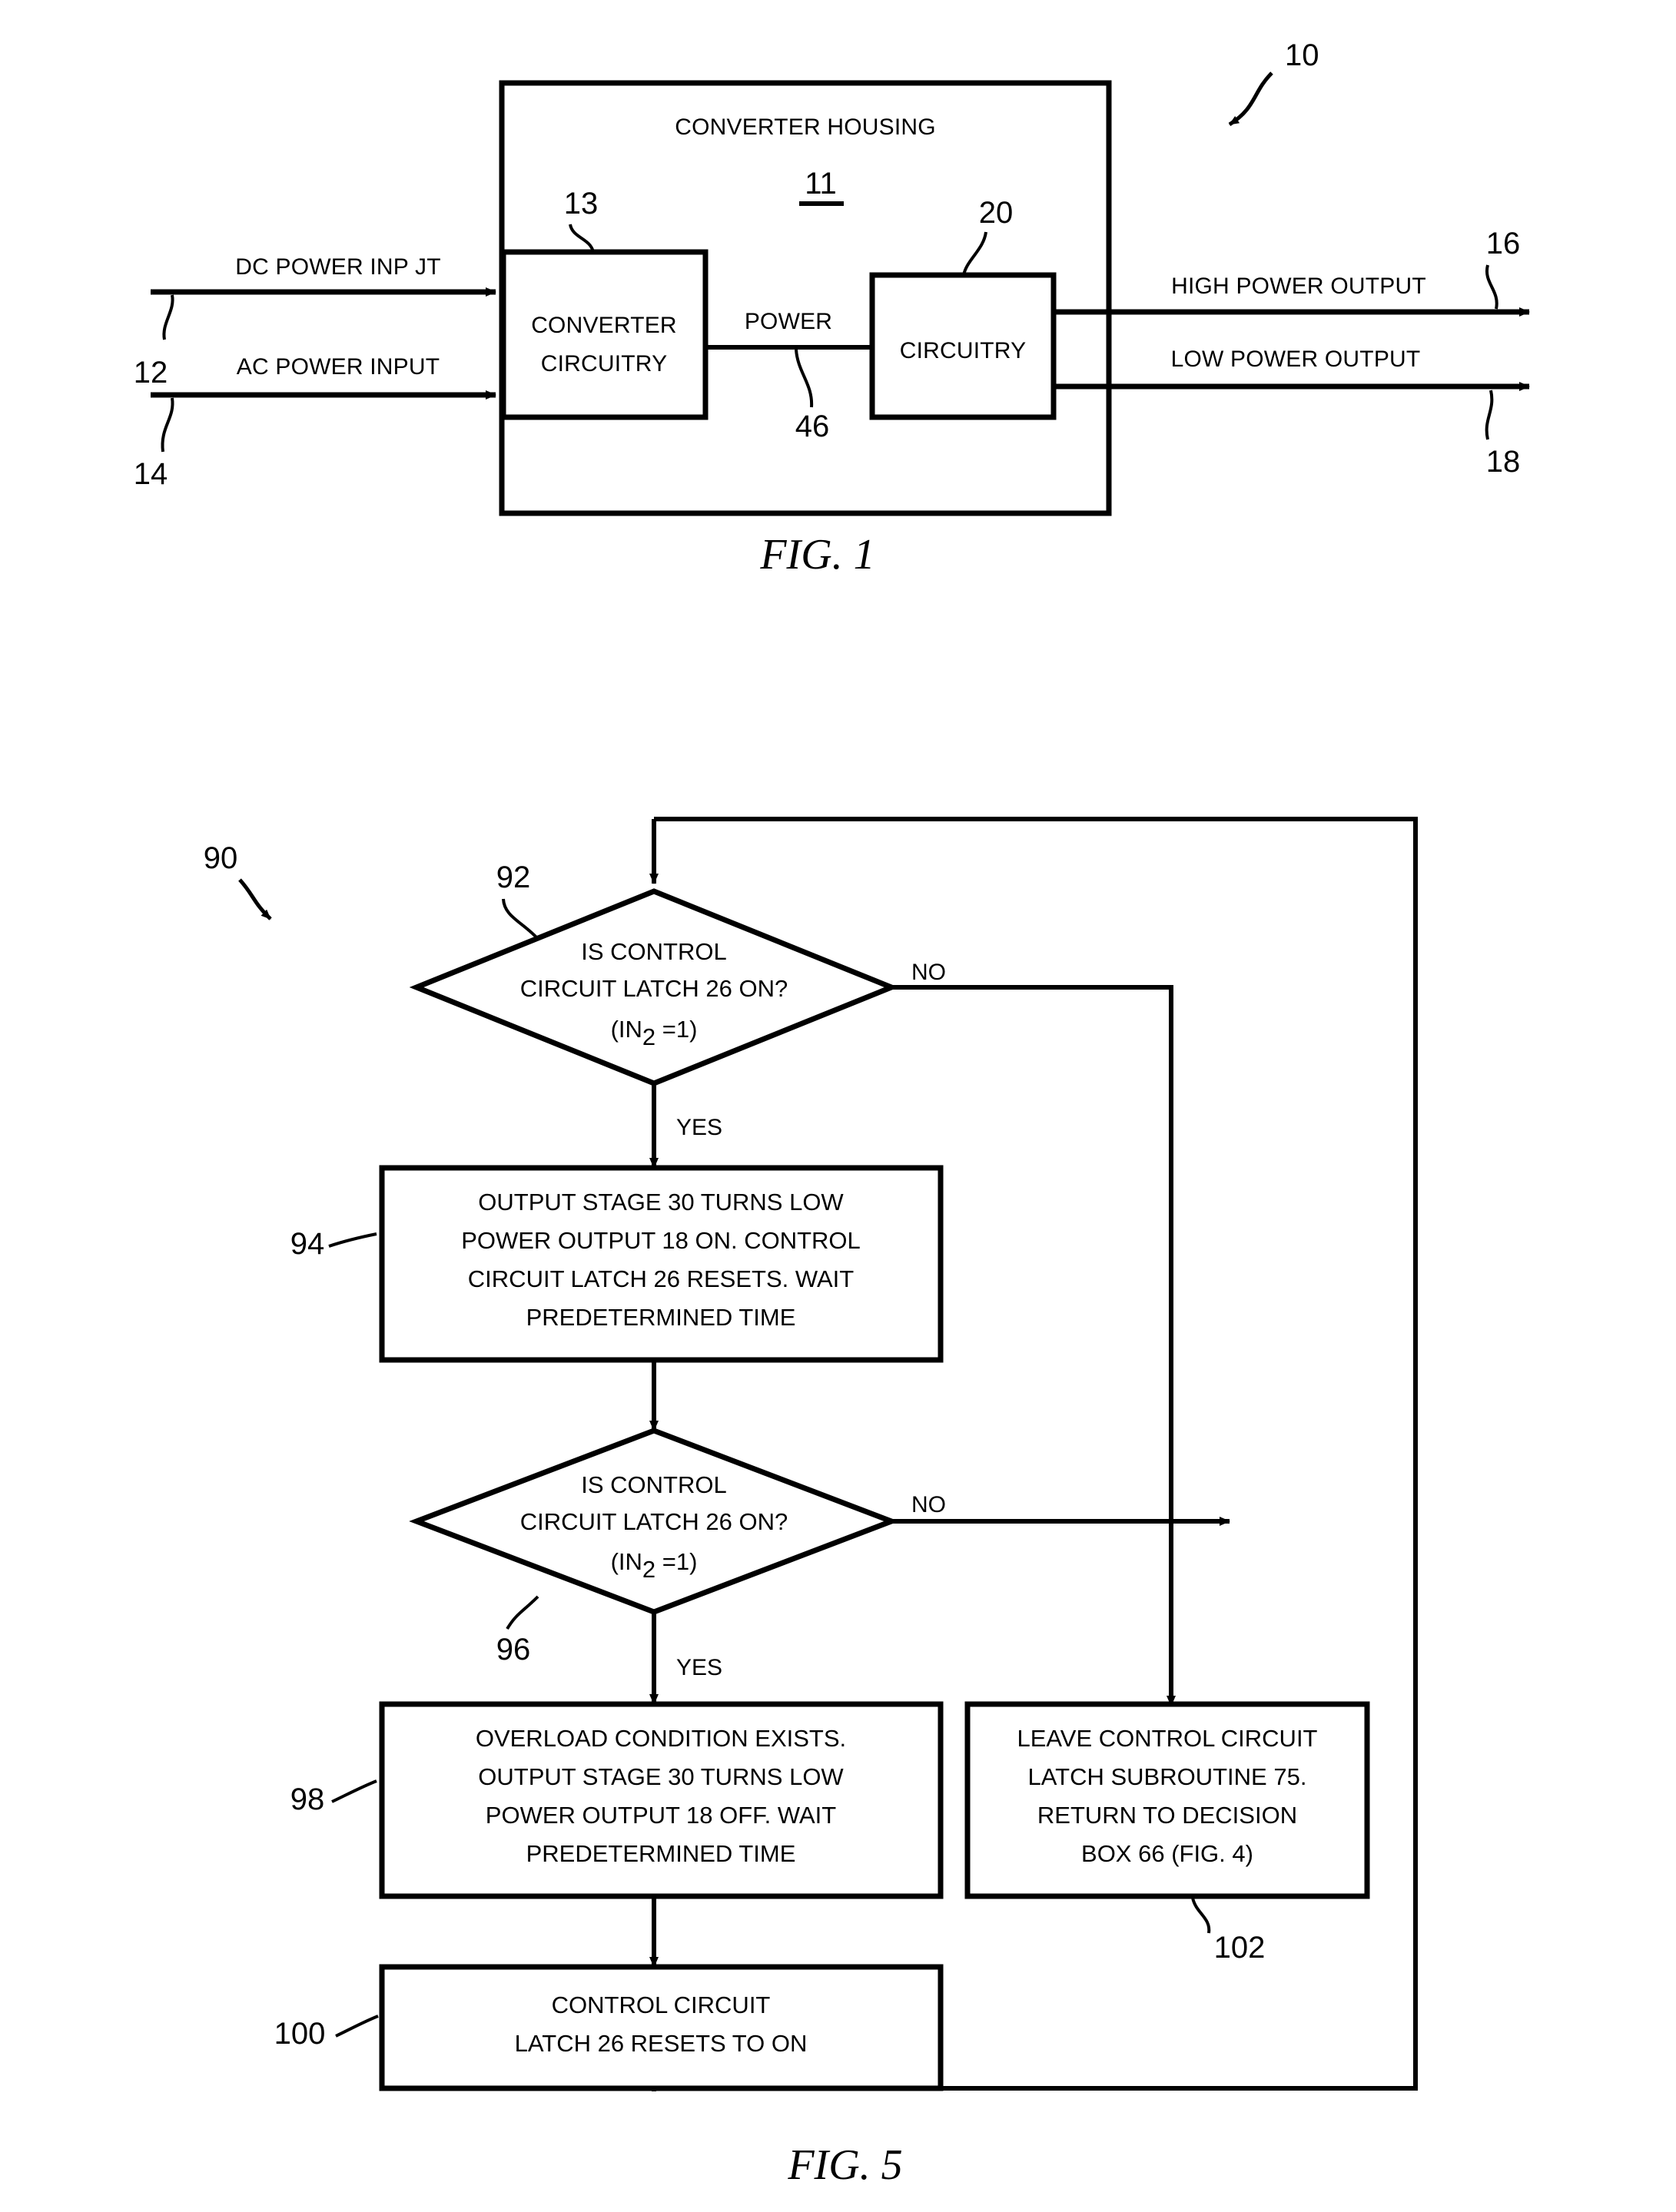 This screenshot has width=1676, height=2212. Describe the element at coordinates (661, 1853) in the screenshot. I see `process-98-line-4: PREDETERMINED TIME` at that location.